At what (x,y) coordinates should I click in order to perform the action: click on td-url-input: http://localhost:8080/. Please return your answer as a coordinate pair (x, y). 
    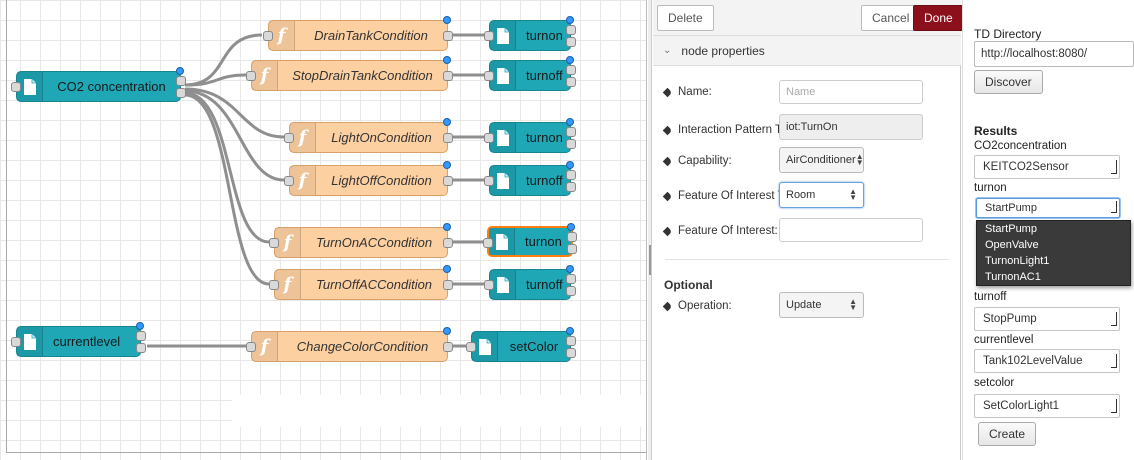
    Looking at the image, I should click on (1054, 54).